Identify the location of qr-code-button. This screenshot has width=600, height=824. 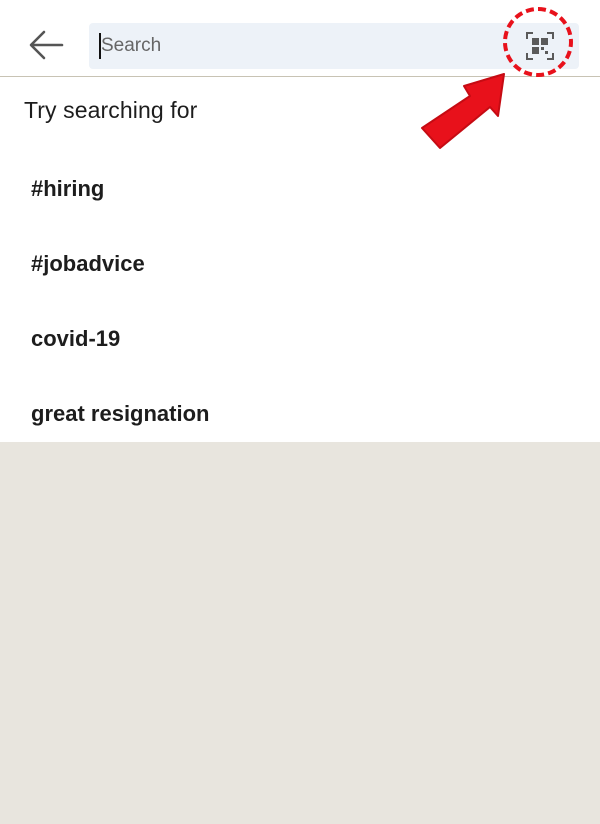
(540, 46).